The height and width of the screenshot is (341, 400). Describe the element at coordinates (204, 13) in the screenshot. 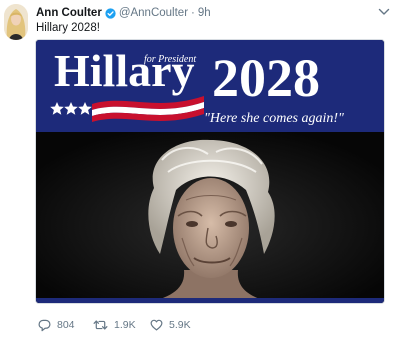

I see `tweet-timestamp: 9h` at that location.